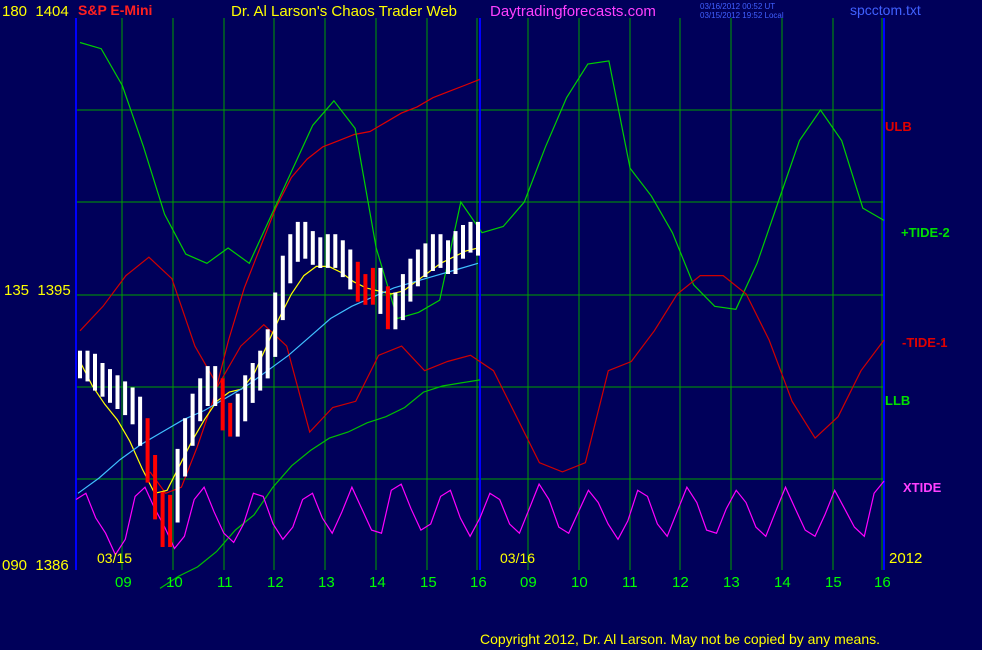  Describe the element at coordinates (528, 582) in the screenshot. I see `hour-label-day2: 09` at that location.